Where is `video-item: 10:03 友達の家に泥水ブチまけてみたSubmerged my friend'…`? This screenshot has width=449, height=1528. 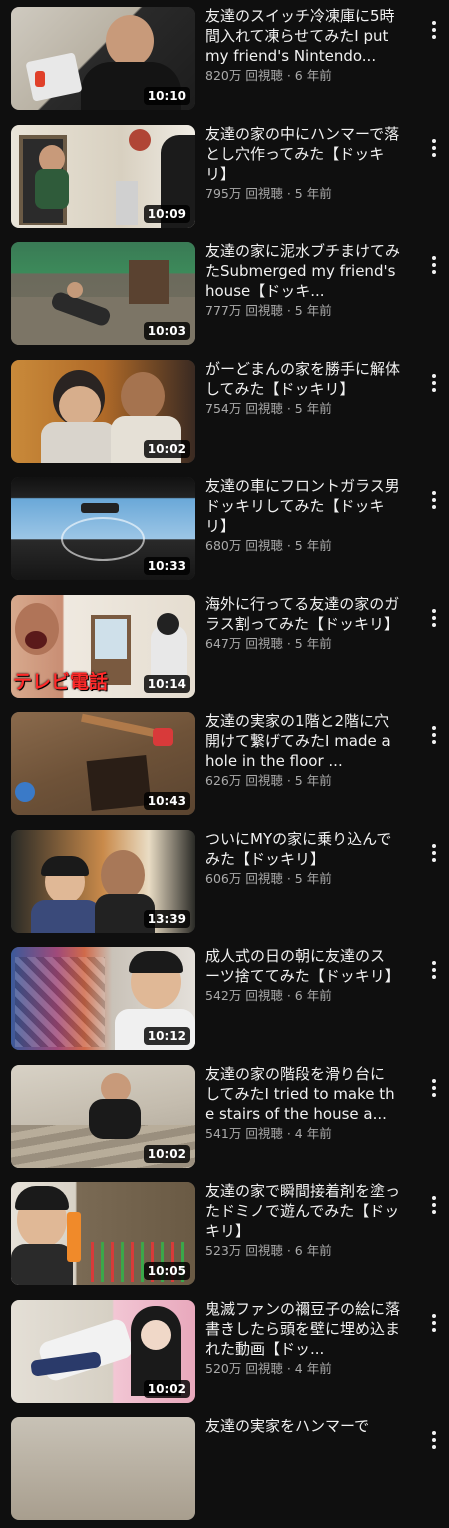 video-item: 10:03 友達の家に泥水ブチまけてみたSubmerged my friend'… is located at coordinates (224, 294).